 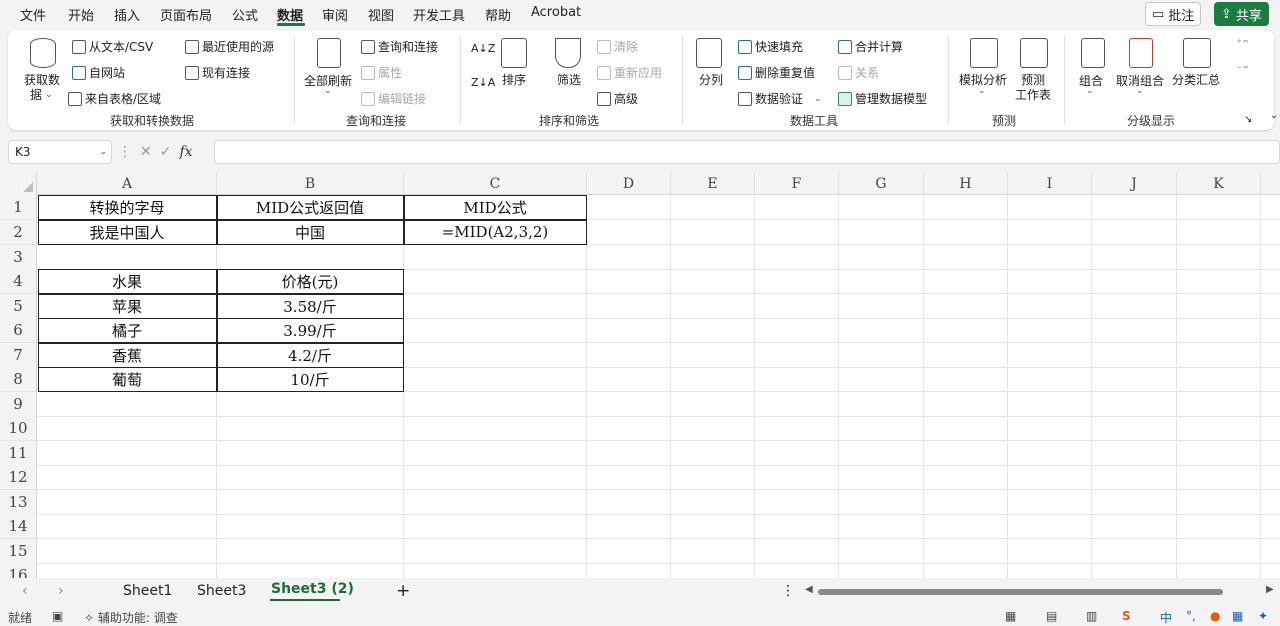 What do you see at coordinates (1051, 616) in the screenshot?
I see `page-layout-view-icon: ▤` at bounding box center [1051, 616].